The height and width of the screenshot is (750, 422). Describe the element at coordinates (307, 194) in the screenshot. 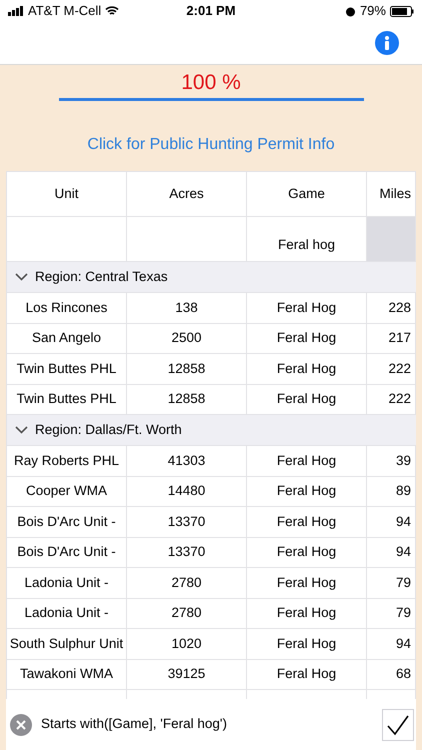

I see `column-header: Game` at that location.